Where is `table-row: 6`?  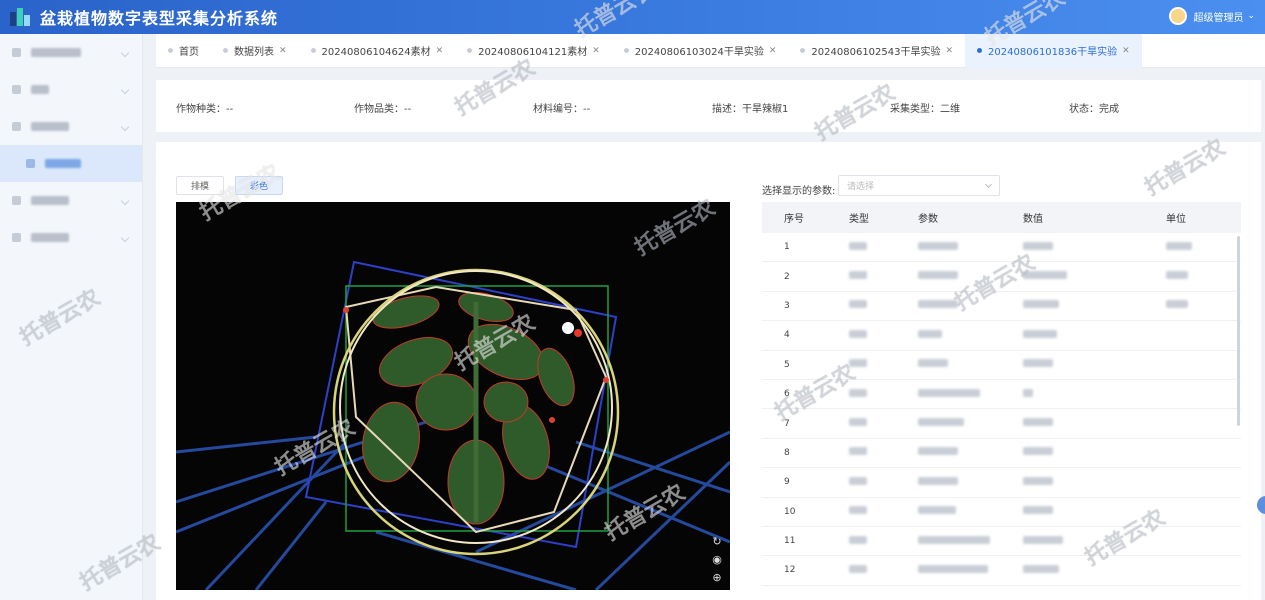 table-row: 6 is located at coordinates (1001, 395).